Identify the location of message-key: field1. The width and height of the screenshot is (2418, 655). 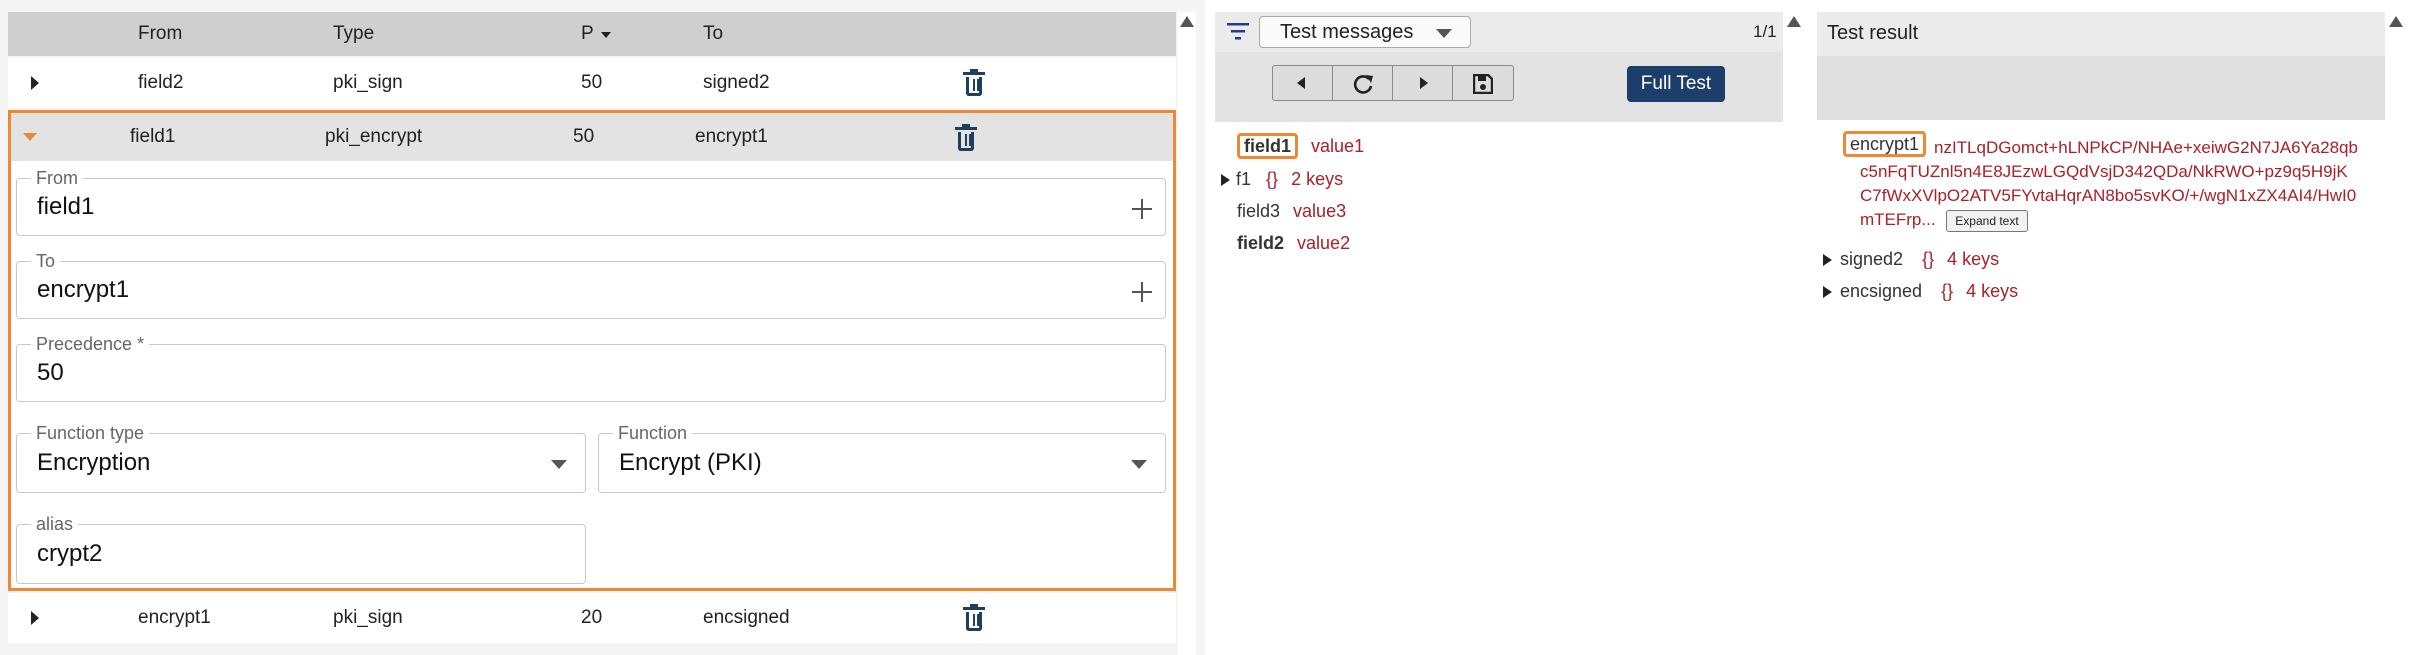
(1268, 146).